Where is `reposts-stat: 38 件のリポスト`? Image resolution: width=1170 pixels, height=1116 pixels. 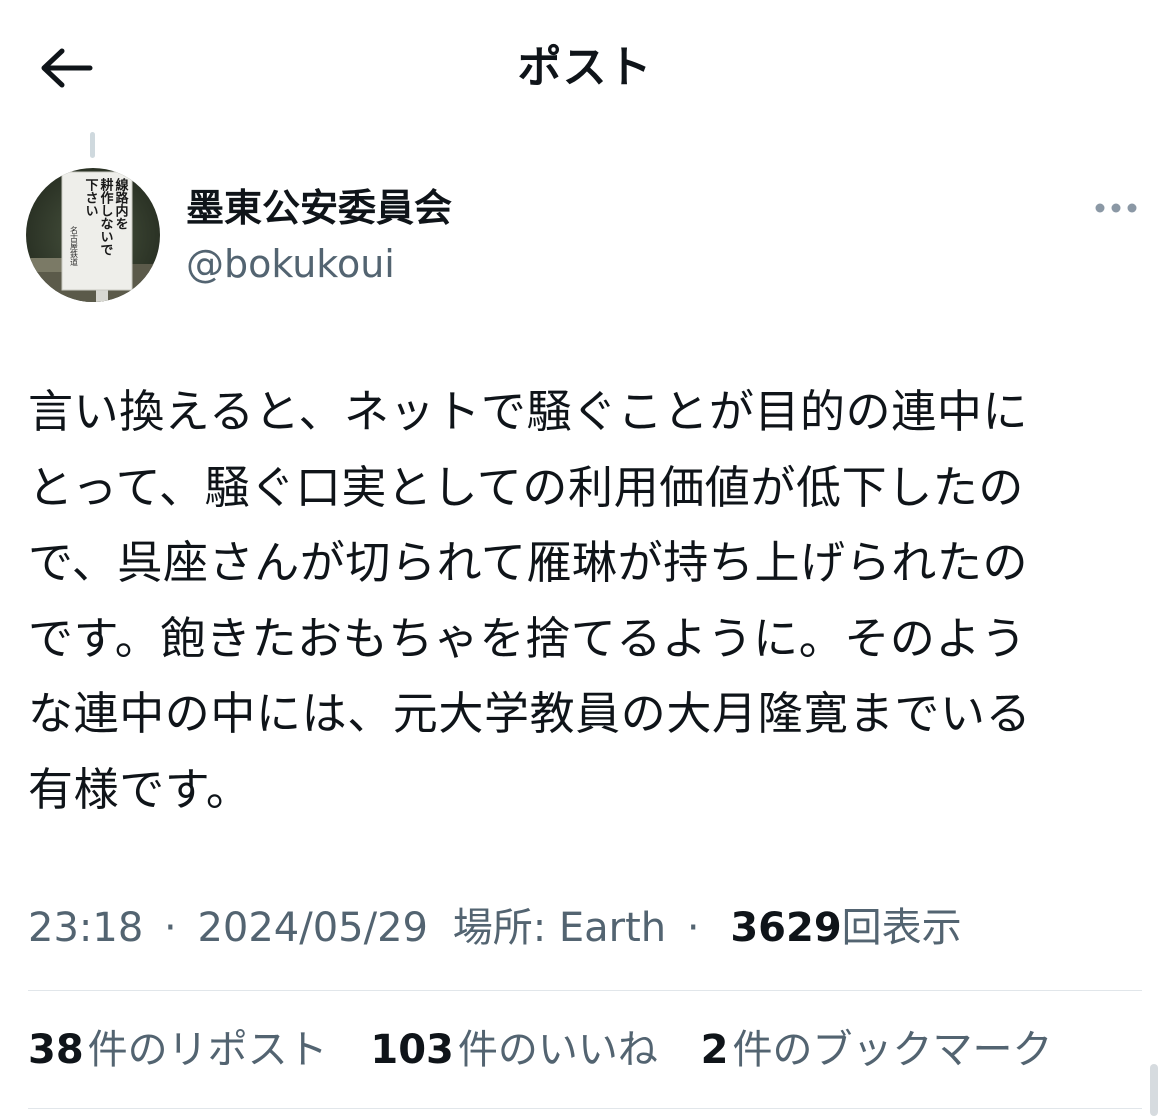
reposts-stat: 38 件のリポスト is located at coordinates (178, 1050).